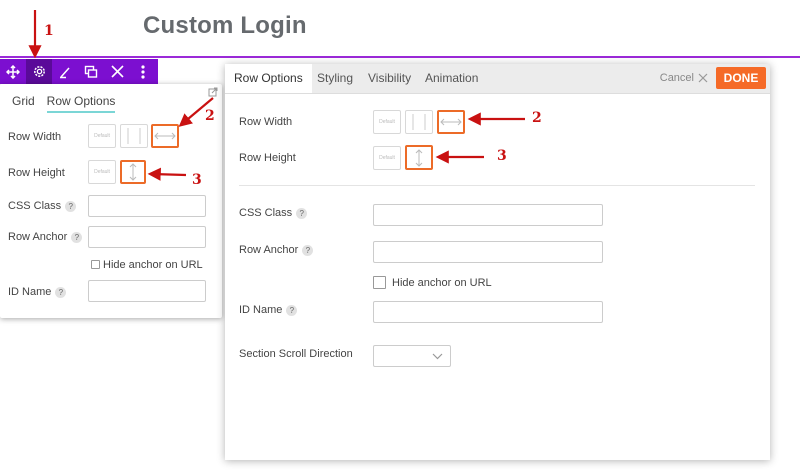  What do you see at coordinates (537, 118) in the screenshot?
I see `callout-2-big: 2` at bounding box center [537, 118].